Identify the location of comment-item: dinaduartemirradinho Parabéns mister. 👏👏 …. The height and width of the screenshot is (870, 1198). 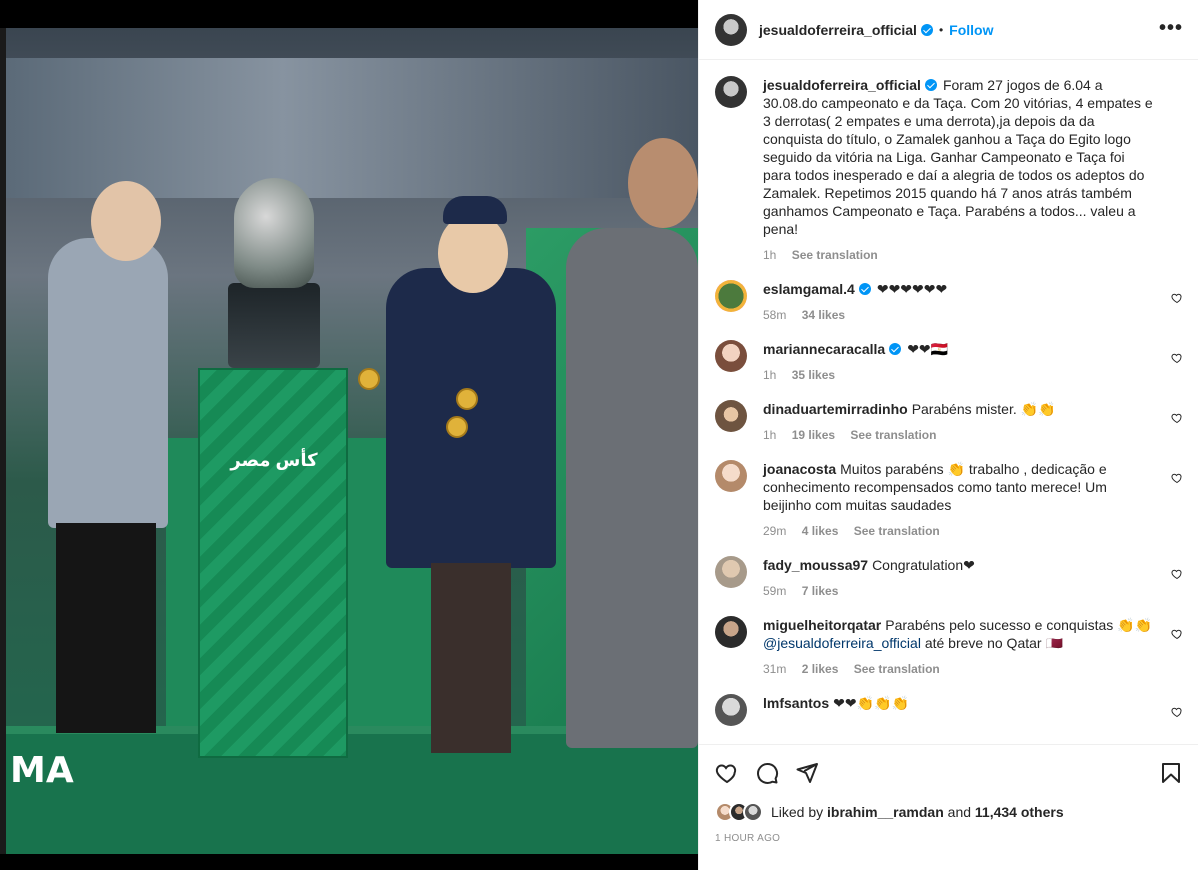
(949, 422).